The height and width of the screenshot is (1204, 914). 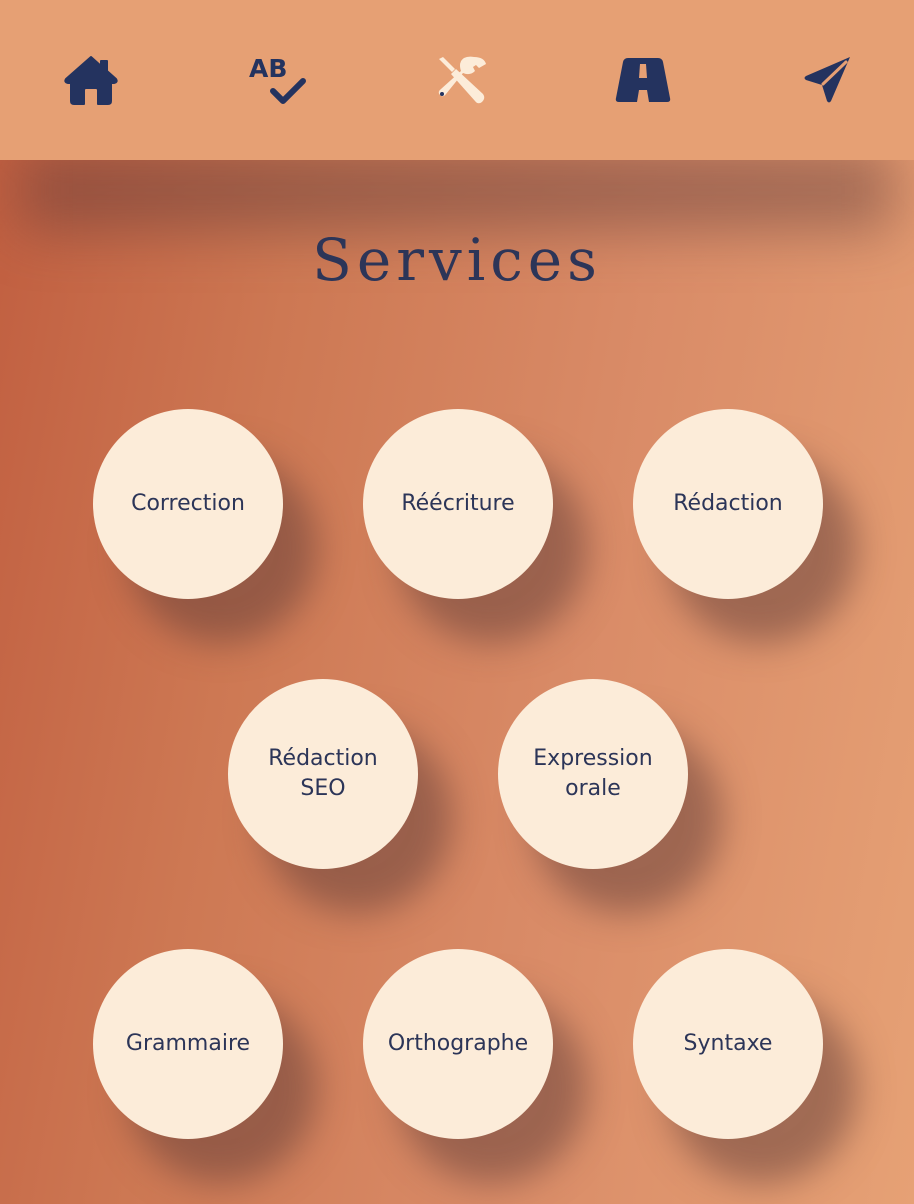 I want to click on service-label: Réécriture, so click(x=458, y=503).